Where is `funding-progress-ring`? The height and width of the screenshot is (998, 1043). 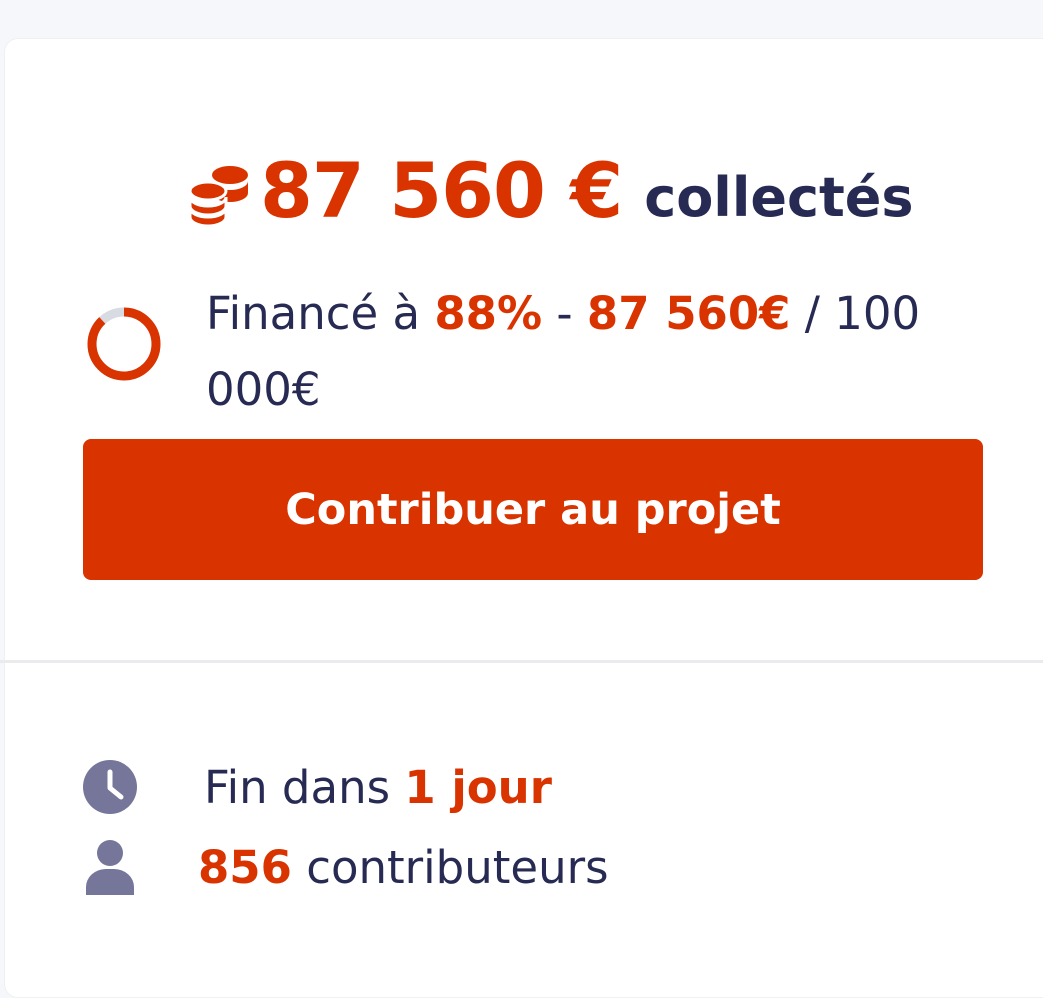
funding-progress-ring is located at coordinates (124, 344).